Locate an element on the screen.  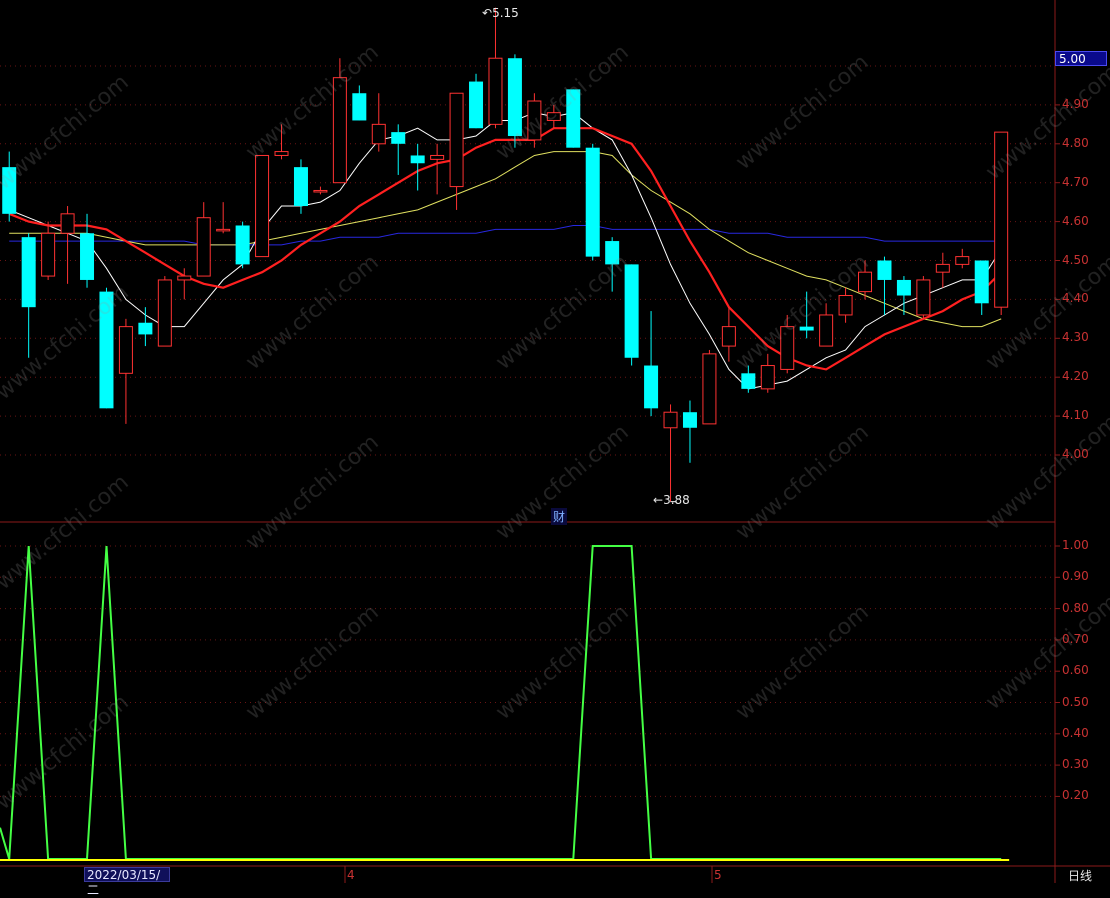
price-tick-label: 4.30 is located at coordinates (1075, 337).